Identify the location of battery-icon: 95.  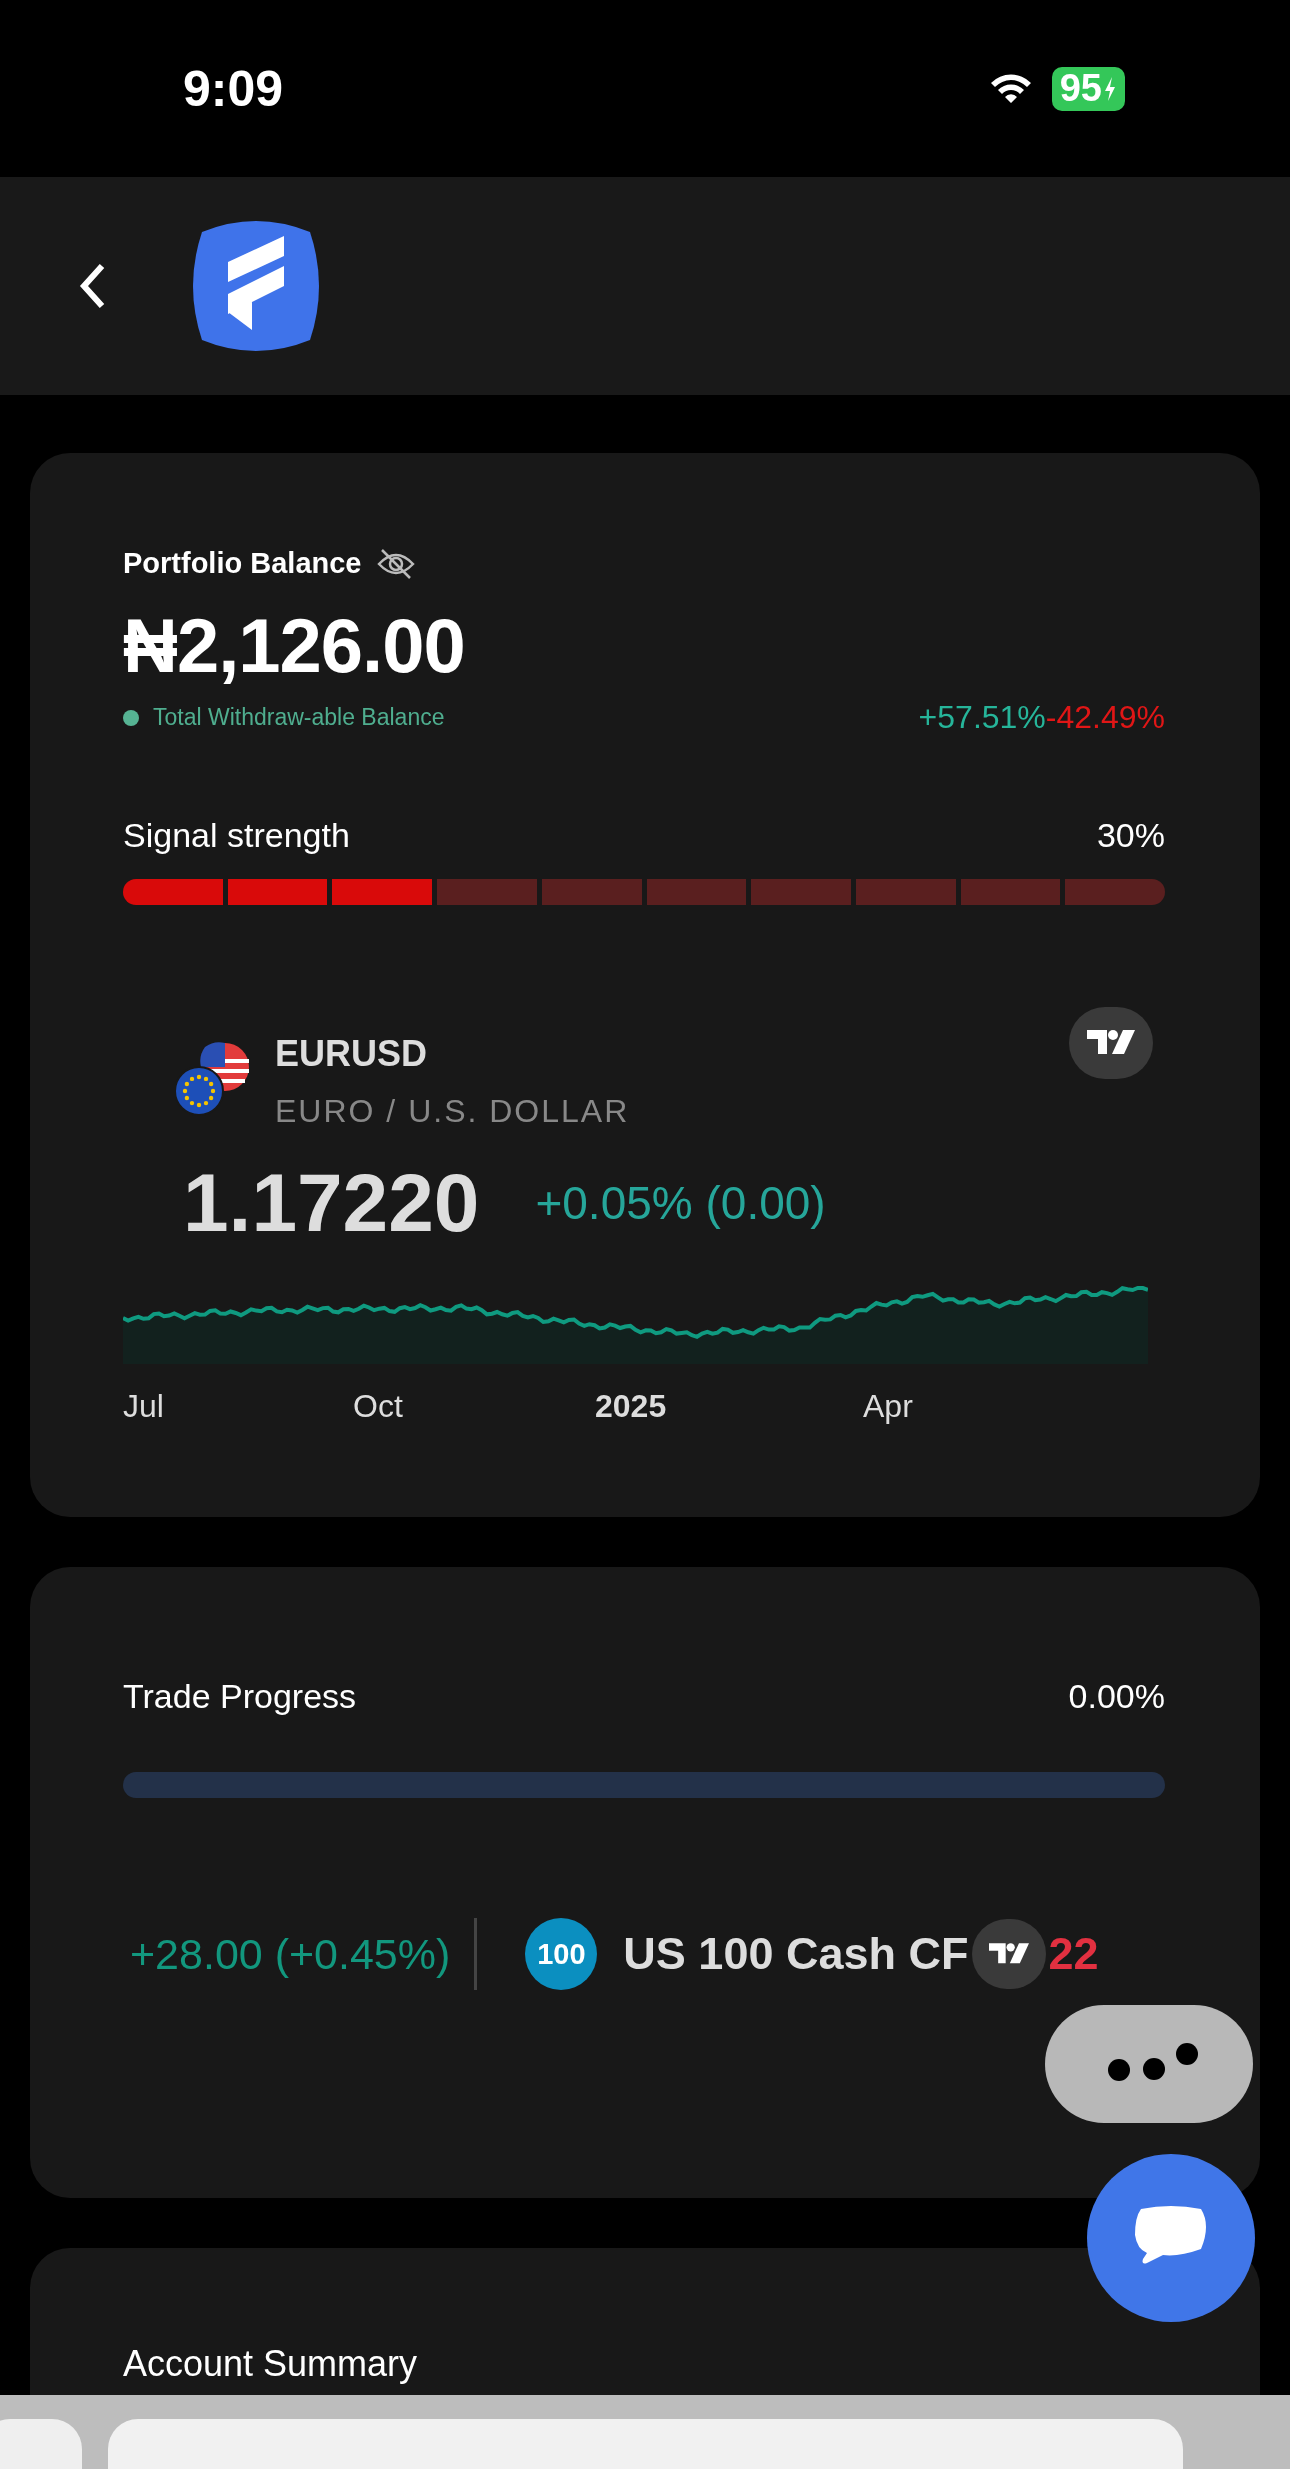
(1088, 88).